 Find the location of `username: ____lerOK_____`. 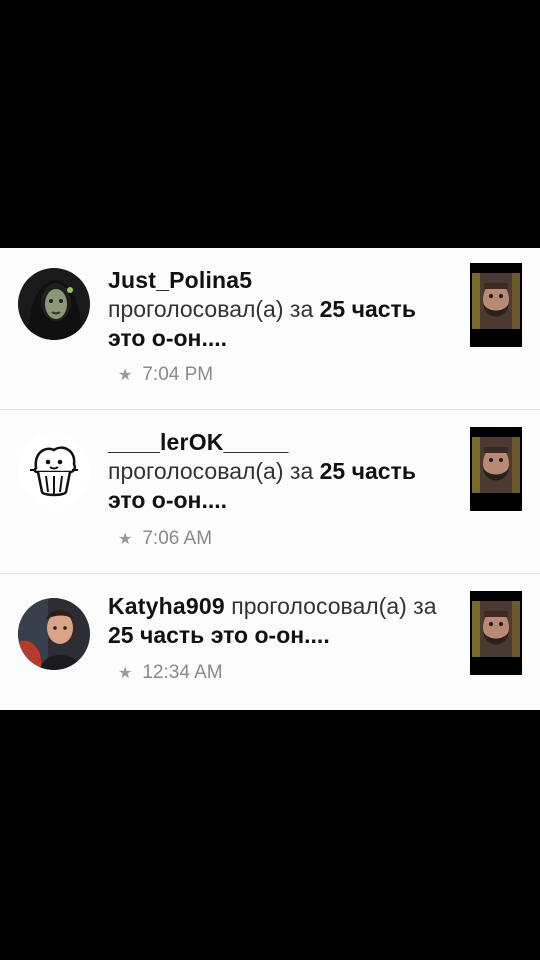

username: ____lerOK_____ is located at coordinates (198, 442).